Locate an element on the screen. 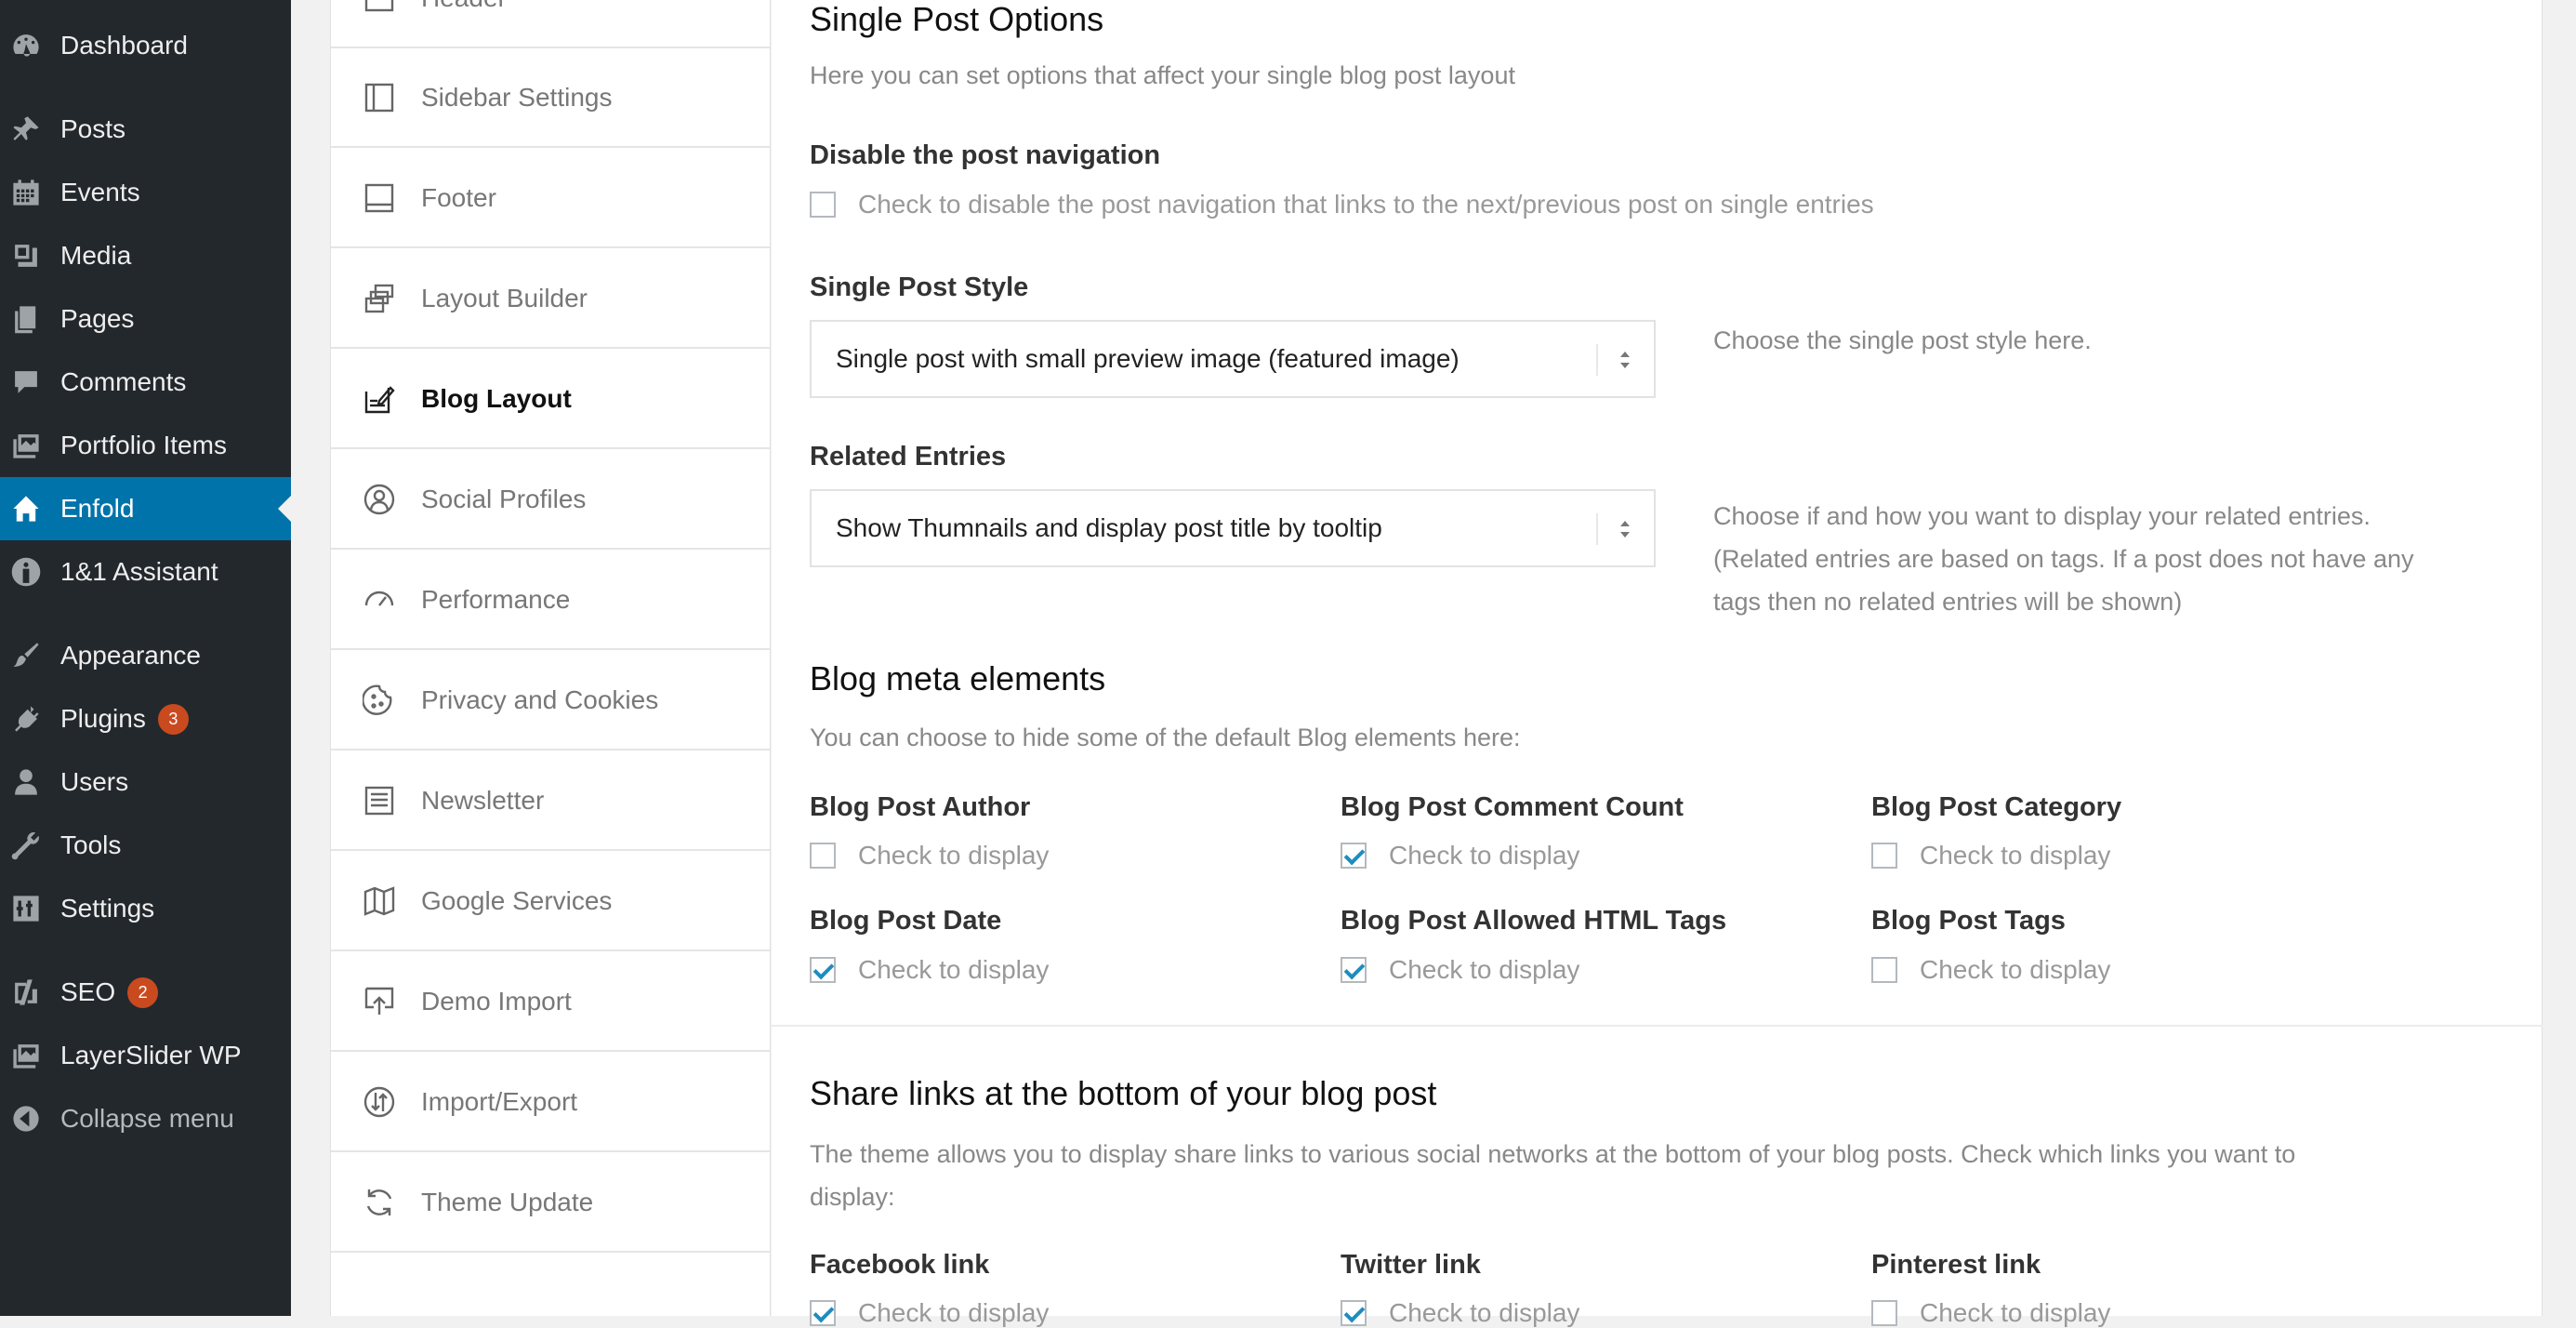  refresh-icon is located at coordinates (379, 1202).